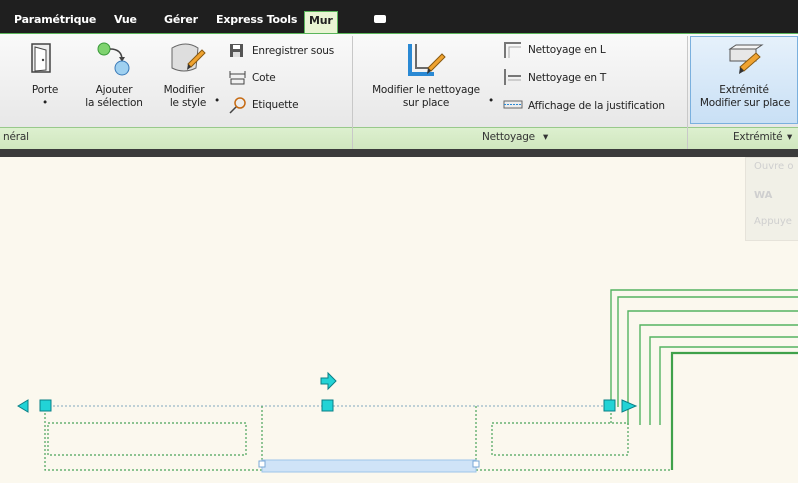 The image size is (798, 483). Describe the element at coordinates (45, 103) in the screenshot. I see `porte-dropdown-icon: •` at that location.